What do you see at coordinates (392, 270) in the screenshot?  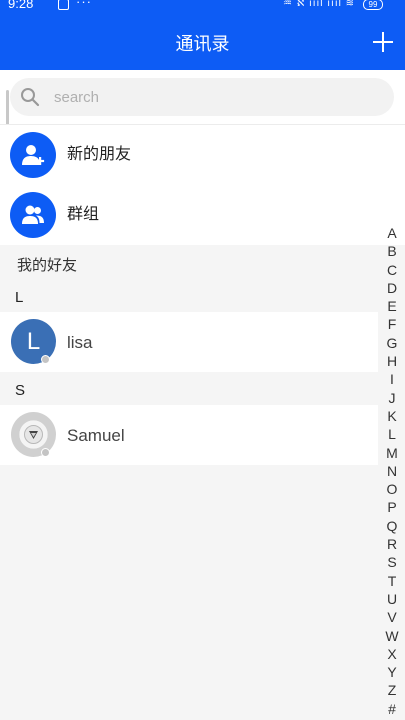 I see `index-letter: C` at bounding box center [392, 270].